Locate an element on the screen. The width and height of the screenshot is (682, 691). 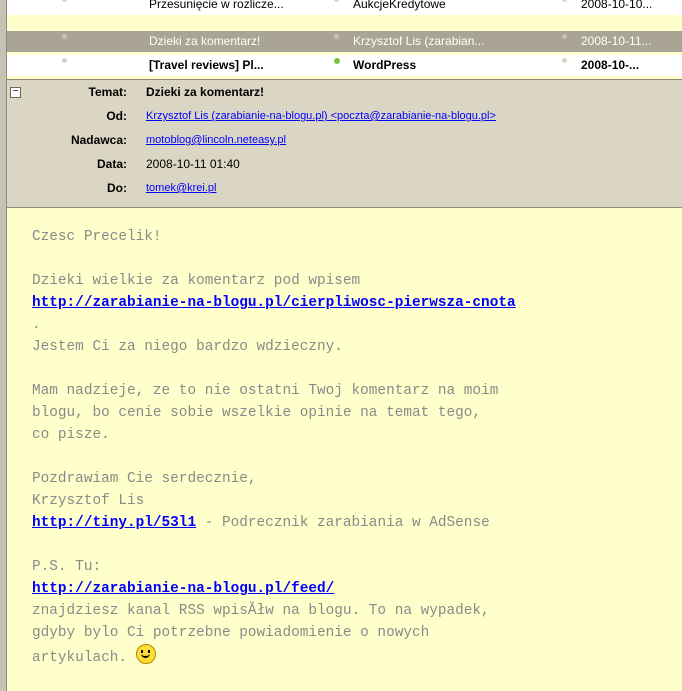
tiny-link: http://tiny.pl/53l1 is located at coordinates (114, 523).